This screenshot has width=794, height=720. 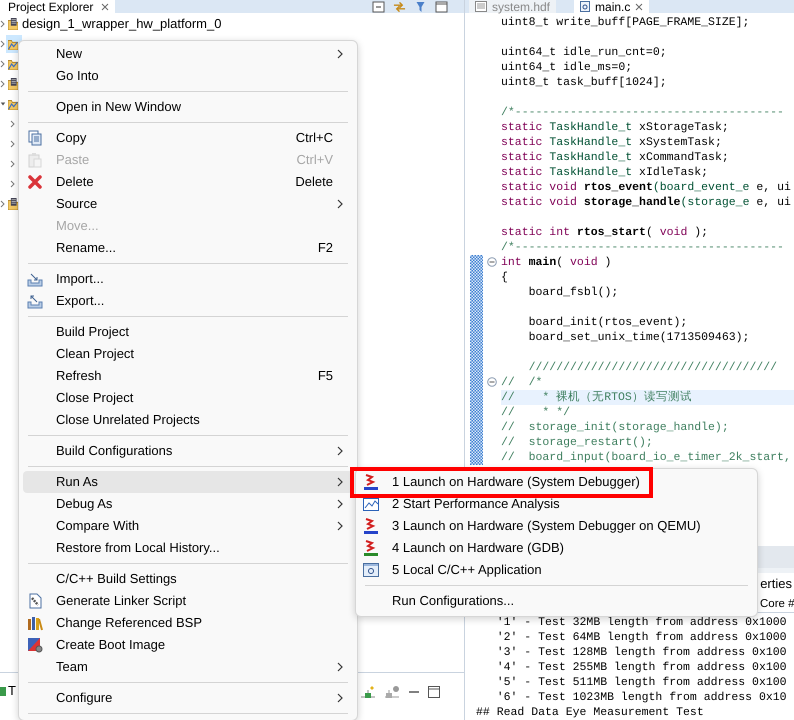 I want to click on code-line: board_set_unix_time(1713509463);, so click(x=639, y=337).